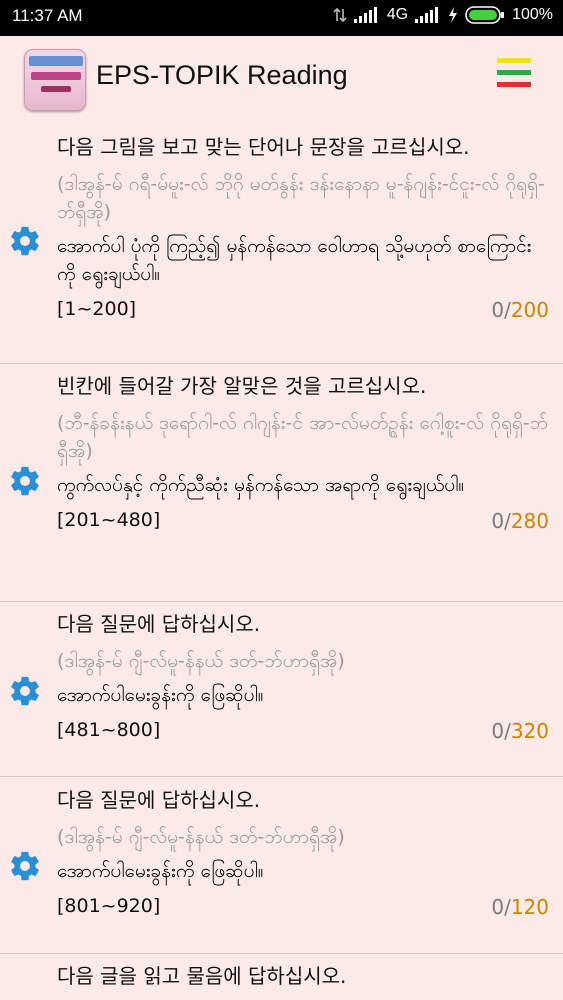 The height and width of the screenshot is (1000, 563). What do you see at coordinates (485, 15) in the screenshot?
I see `battery-icon` at bounding box center [485, 15].